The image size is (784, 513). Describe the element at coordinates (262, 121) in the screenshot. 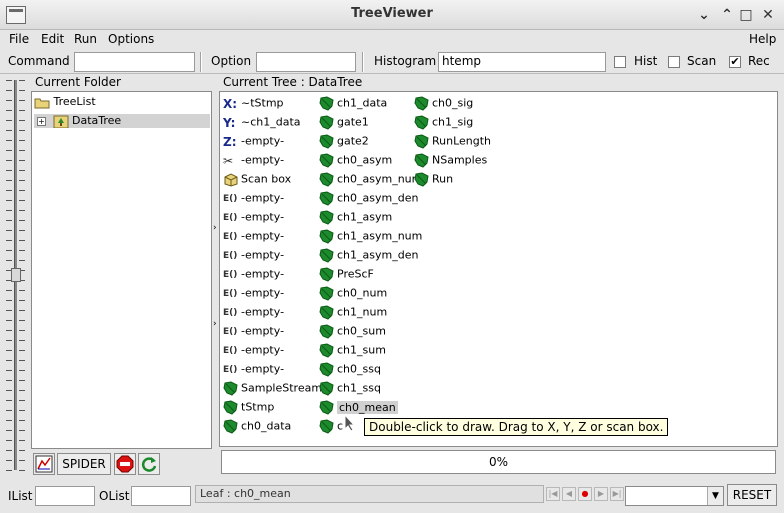

I see `tree-item: Y: ~ch1_data` at that location.